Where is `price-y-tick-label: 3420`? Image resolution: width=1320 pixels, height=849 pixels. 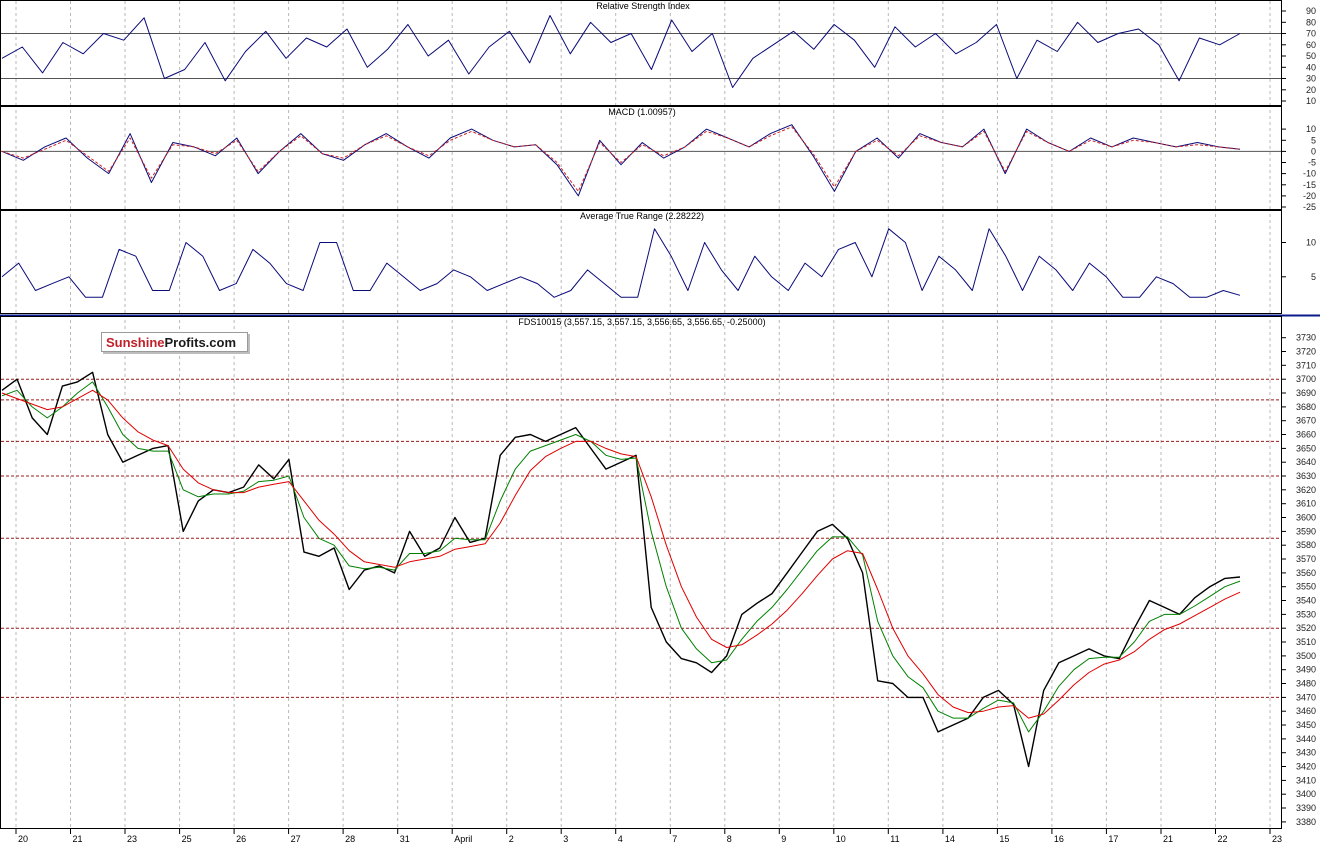 price-y-tick-label: 3420 is located at coordinates (1306, 767).